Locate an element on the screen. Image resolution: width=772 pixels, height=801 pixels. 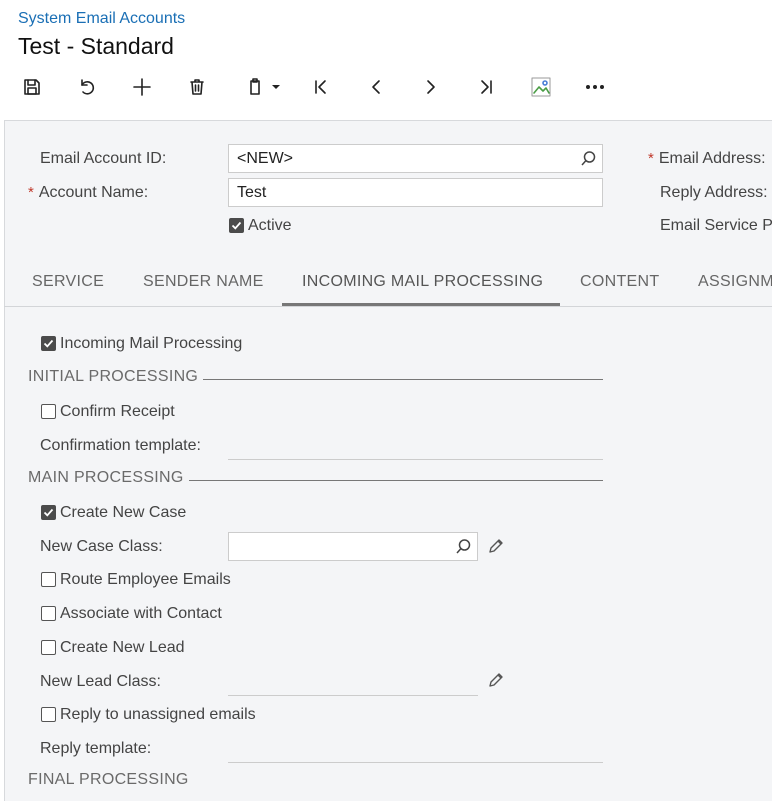
copy-paste-icon is located at coordinates (255, 86).